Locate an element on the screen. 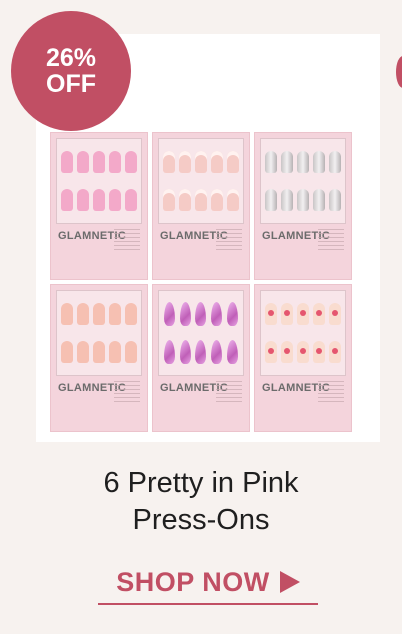 Image resolution: width=402 pixels, height=634 pixels. nail-box-iridescent: GLAMNETIC is located at coordinates (201, 358).